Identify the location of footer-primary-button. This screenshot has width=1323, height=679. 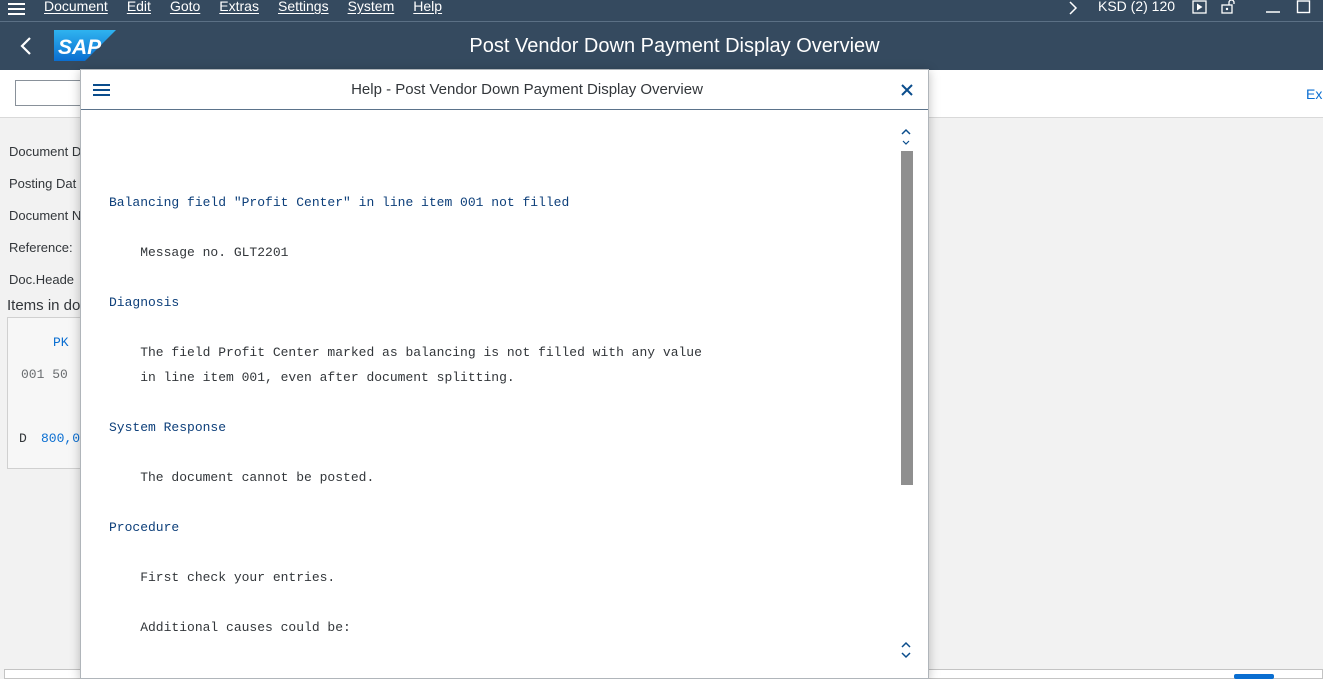
(1254, 676).